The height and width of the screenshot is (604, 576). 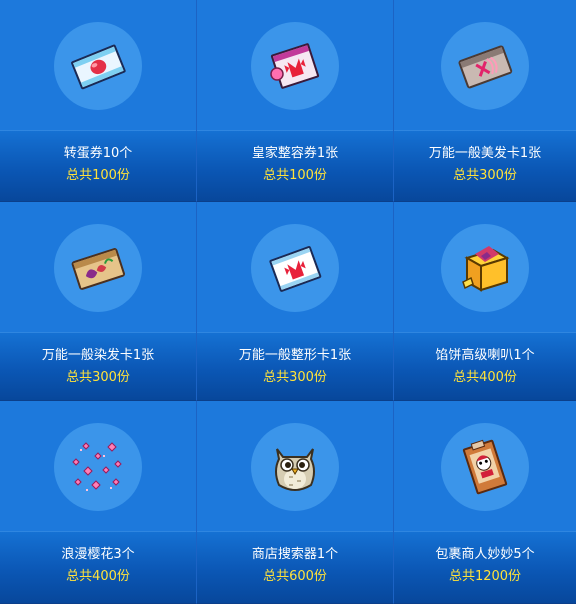 I want to click on item-name: 浪漫樱花3个, so click(x=98, y=554).